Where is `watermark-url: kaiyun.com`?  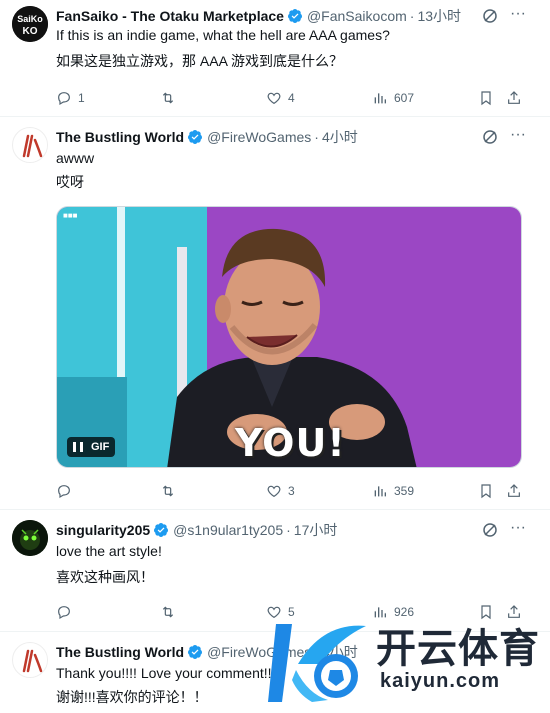 watermark-url: kaiyun.com is located at coordinates (440, 681).